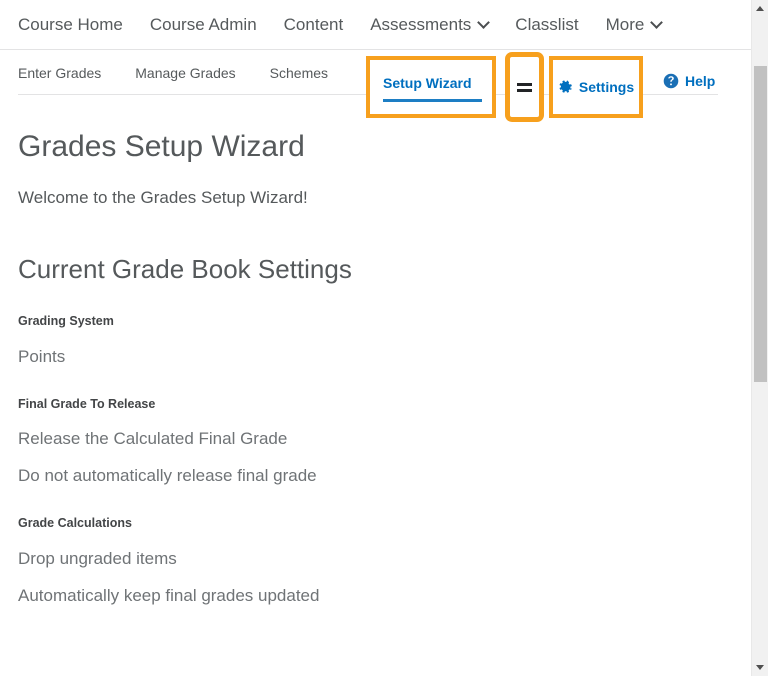 This screenshot has height=676, width=768. I want to click on tab-schemes: Schemes, so click(299, 73).